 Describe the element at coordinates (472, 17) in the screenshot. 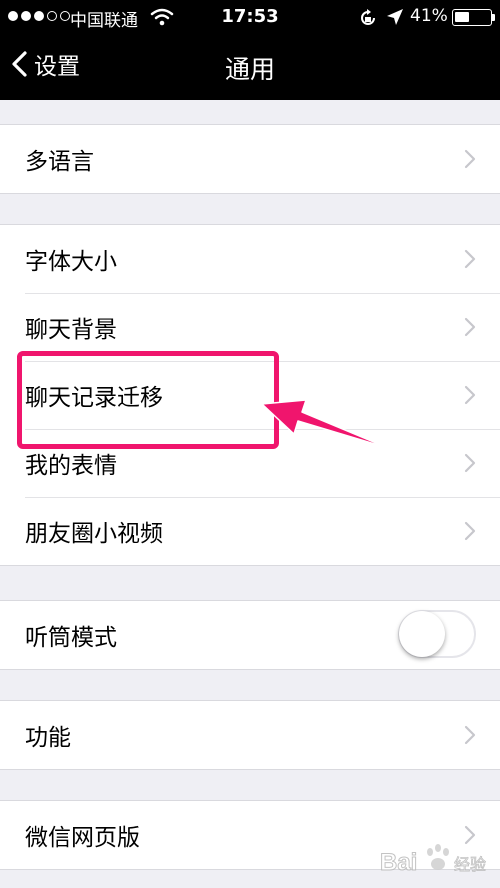

I see `battery-icon` at that location.